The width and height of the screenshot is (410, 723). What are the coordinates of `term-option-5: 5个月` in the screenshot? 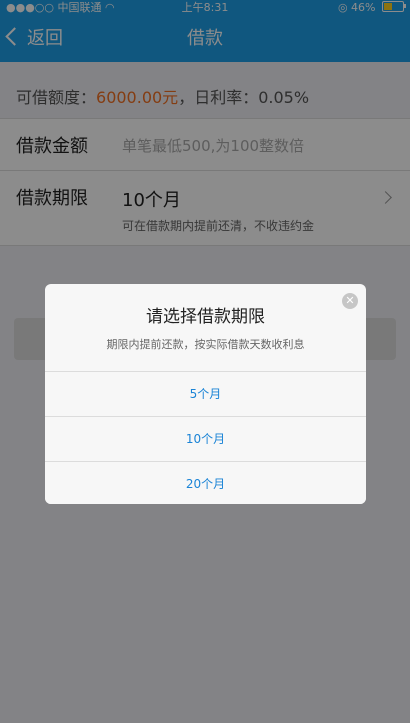 It's located at (205, 393).